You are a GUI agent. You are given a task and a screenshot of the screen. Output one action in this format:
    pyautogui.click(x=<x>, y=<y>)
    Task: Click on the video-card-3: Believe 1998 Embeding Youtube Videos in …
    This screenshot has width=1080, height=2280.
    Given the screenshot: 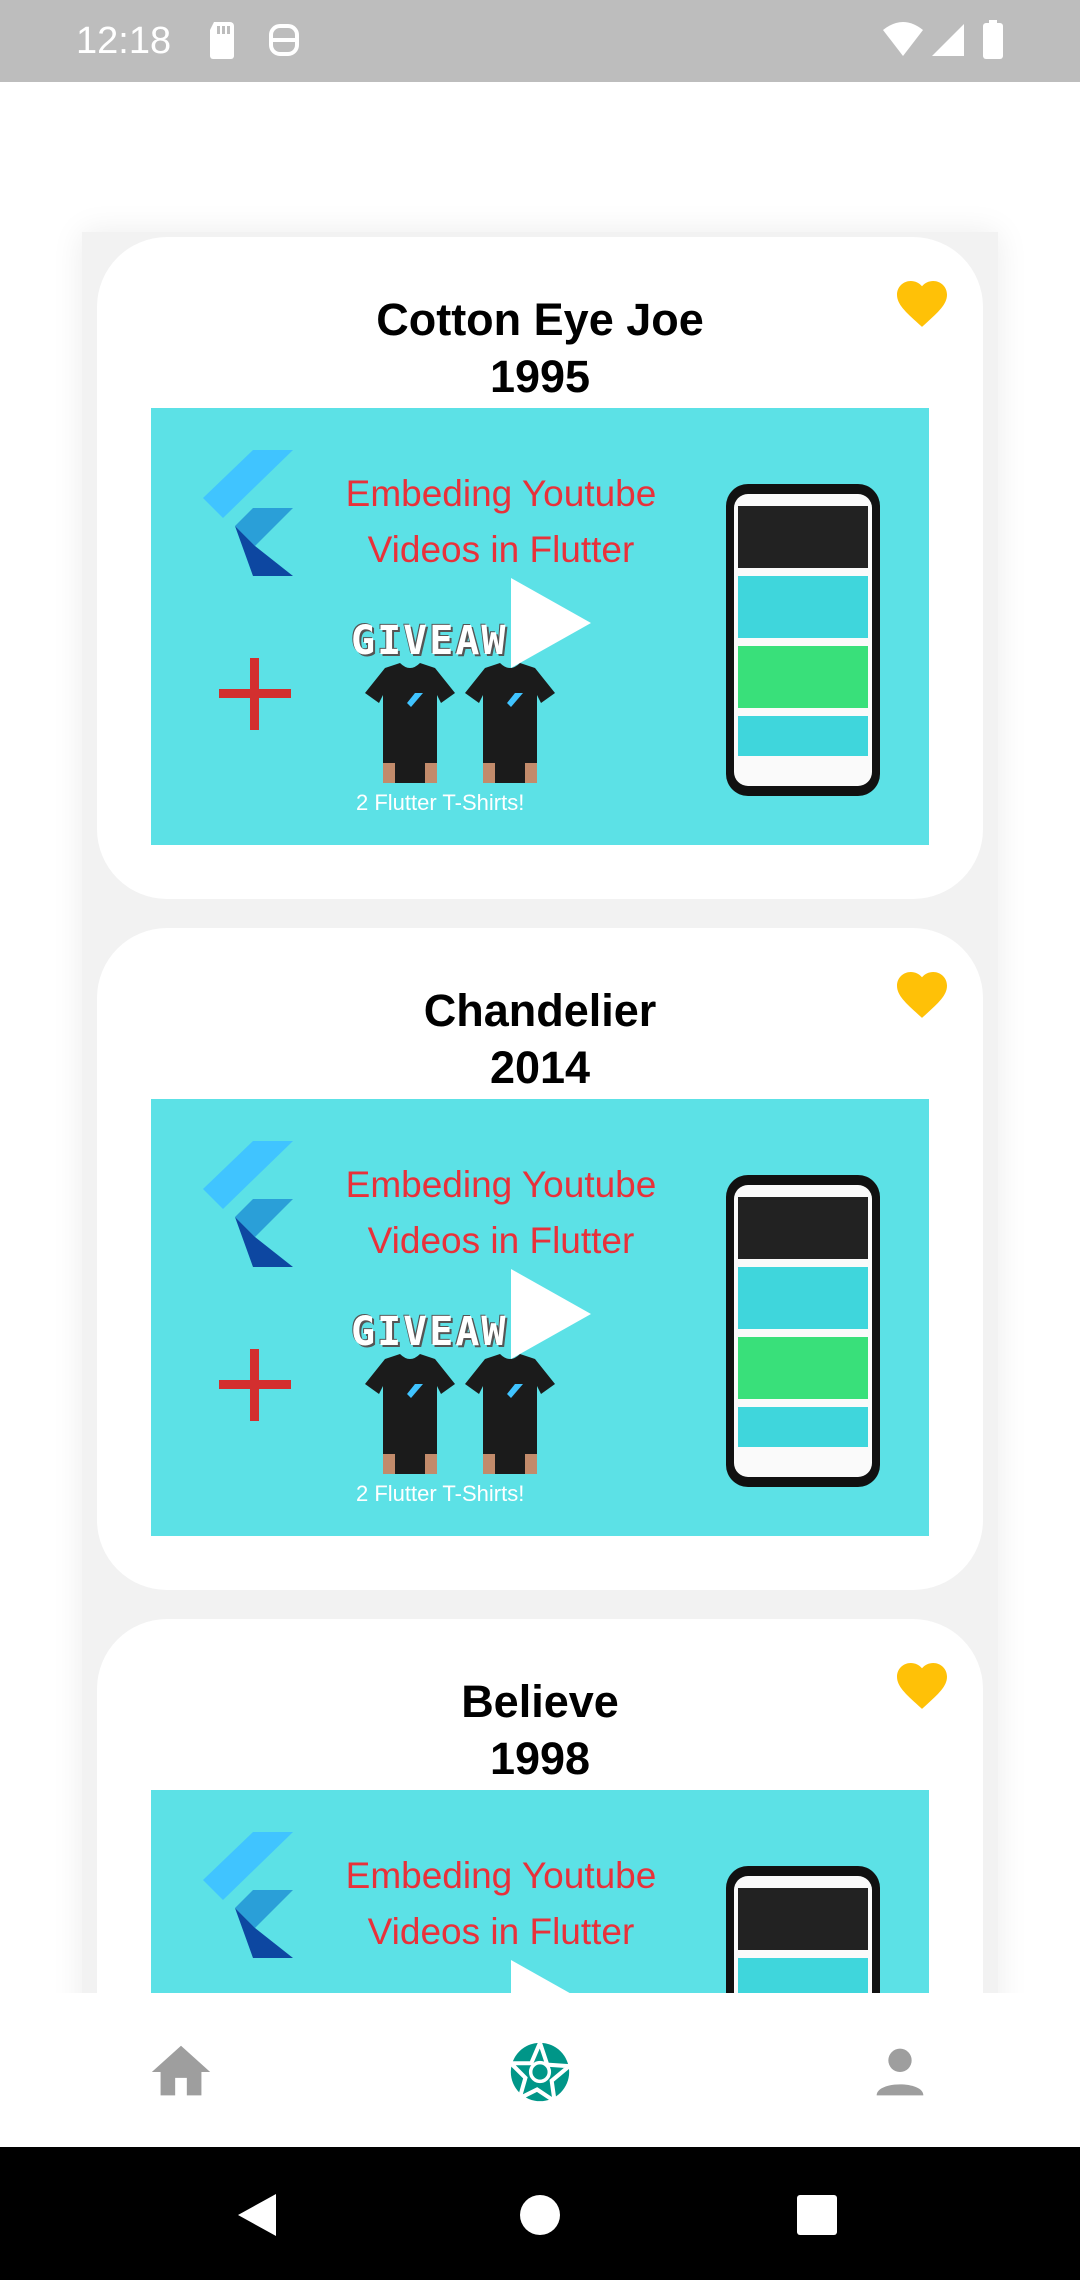 What is the action you would take?
    pyautogui.click(x=540, y=1806)
    